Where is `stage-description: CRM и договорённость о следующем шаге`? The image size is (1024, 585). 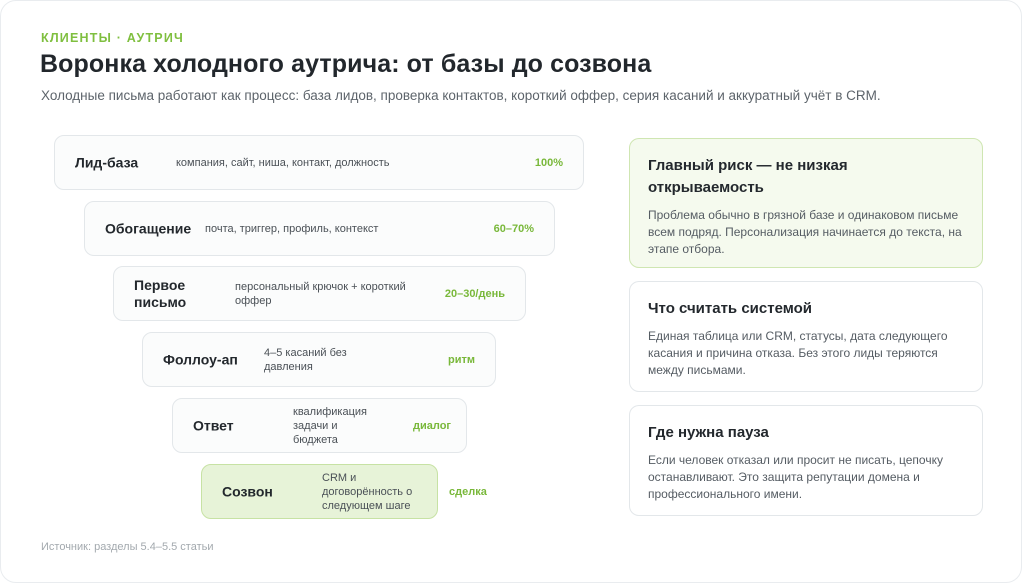
stage-description: CRM и договорённость о следующем шаге is located at coordinates (367, 491).